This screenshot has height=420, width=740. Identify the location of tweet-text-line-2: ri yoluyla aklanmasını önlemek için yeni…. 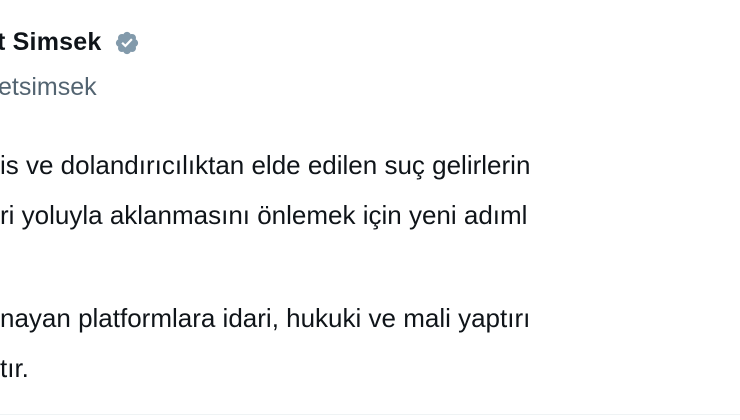
(264, 215).